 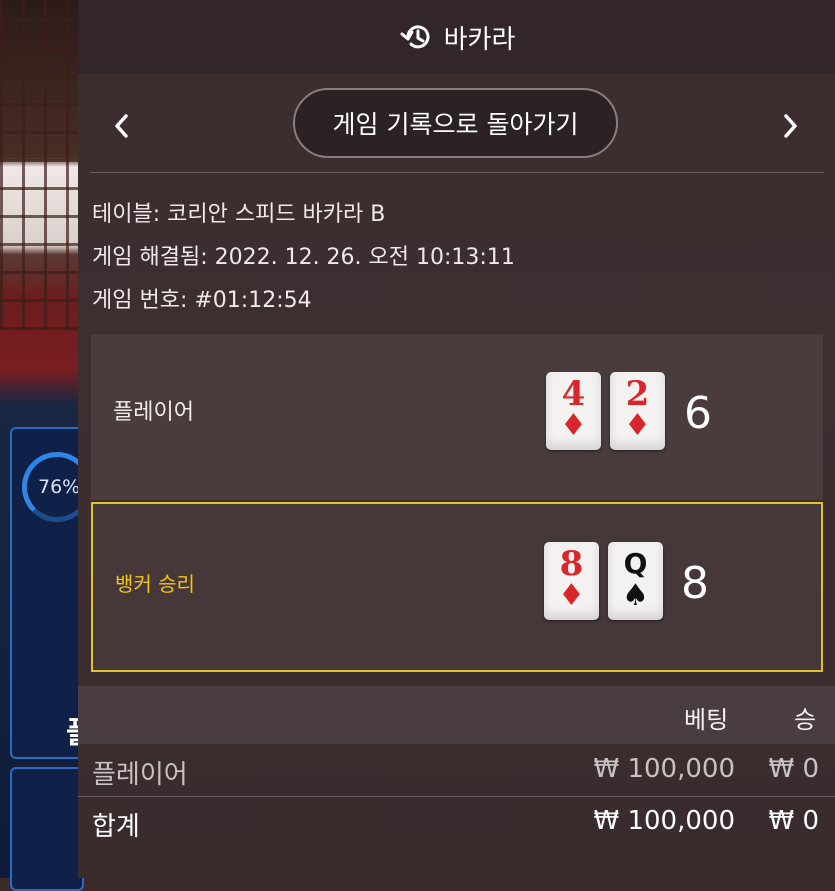 What do you see at coordinates (479, 39) in the screenshot?
I see `page-title: 바카라` at bounding box center [479, 39].